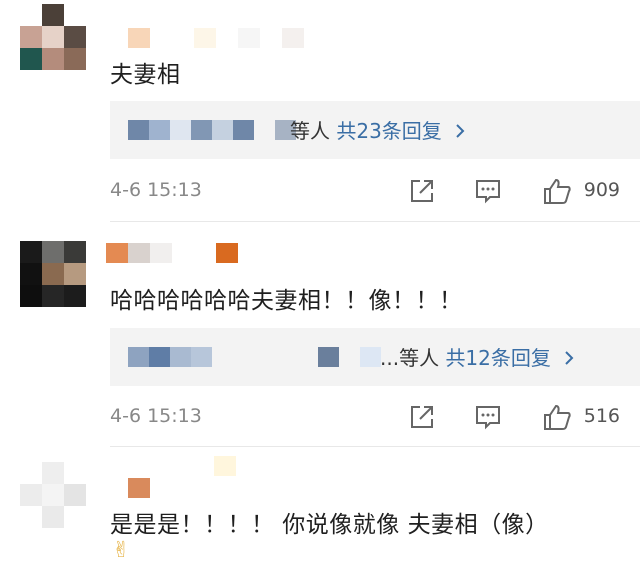  I want to click on comment-meta: 4-6 15:13 909, so click(370, 192).